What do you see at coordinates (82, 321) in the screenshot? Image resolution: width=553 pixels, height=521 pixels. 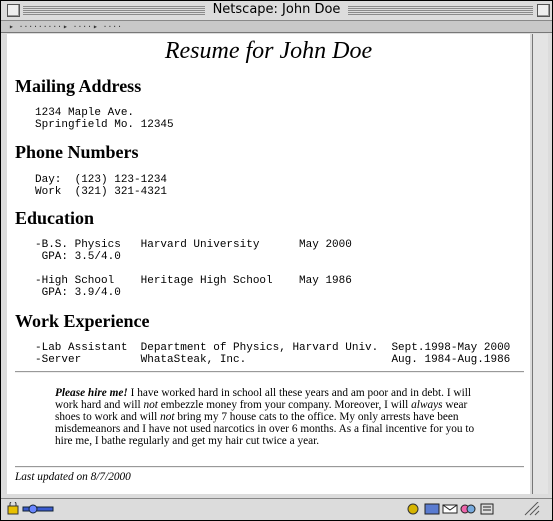 I see `section-heading-work: Work Experience` at bounding box center [82, 321].